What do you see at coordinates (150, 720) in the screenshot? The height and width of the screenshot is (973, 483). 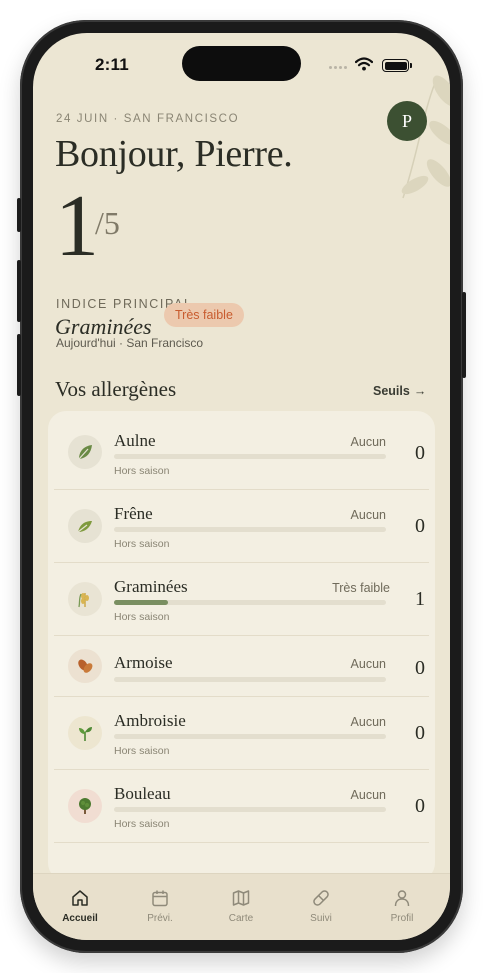 I see `allergen-name: Ambroisie` at bounding box center [150, 720].